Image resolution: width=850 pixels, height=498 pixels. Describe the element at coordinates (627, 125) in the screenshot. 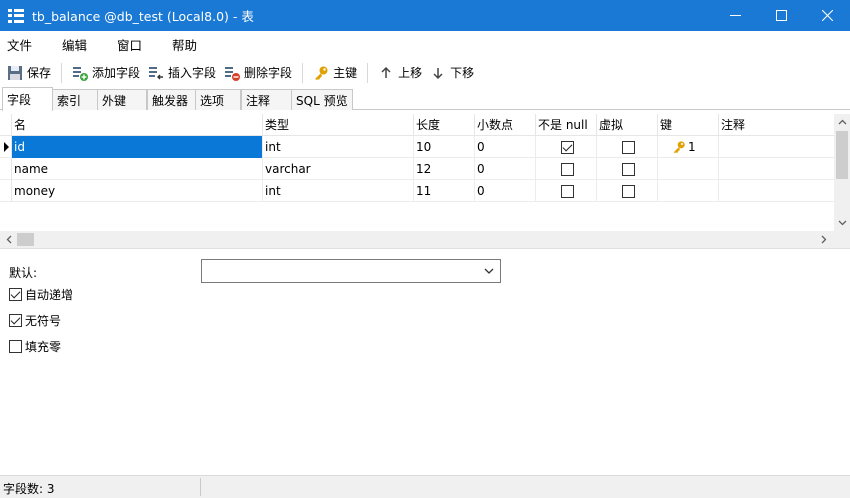

I see `column-header-virtual: 虚拟` at that location.